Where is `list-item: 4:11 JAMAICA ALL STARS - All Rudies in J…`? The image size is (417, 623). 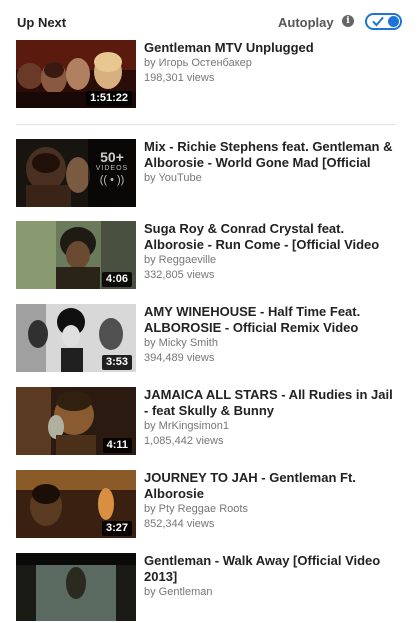 list-item: 4:11 JAMAICA ALL STARS - All Rudies in J… is located at coordinates (211, 422).